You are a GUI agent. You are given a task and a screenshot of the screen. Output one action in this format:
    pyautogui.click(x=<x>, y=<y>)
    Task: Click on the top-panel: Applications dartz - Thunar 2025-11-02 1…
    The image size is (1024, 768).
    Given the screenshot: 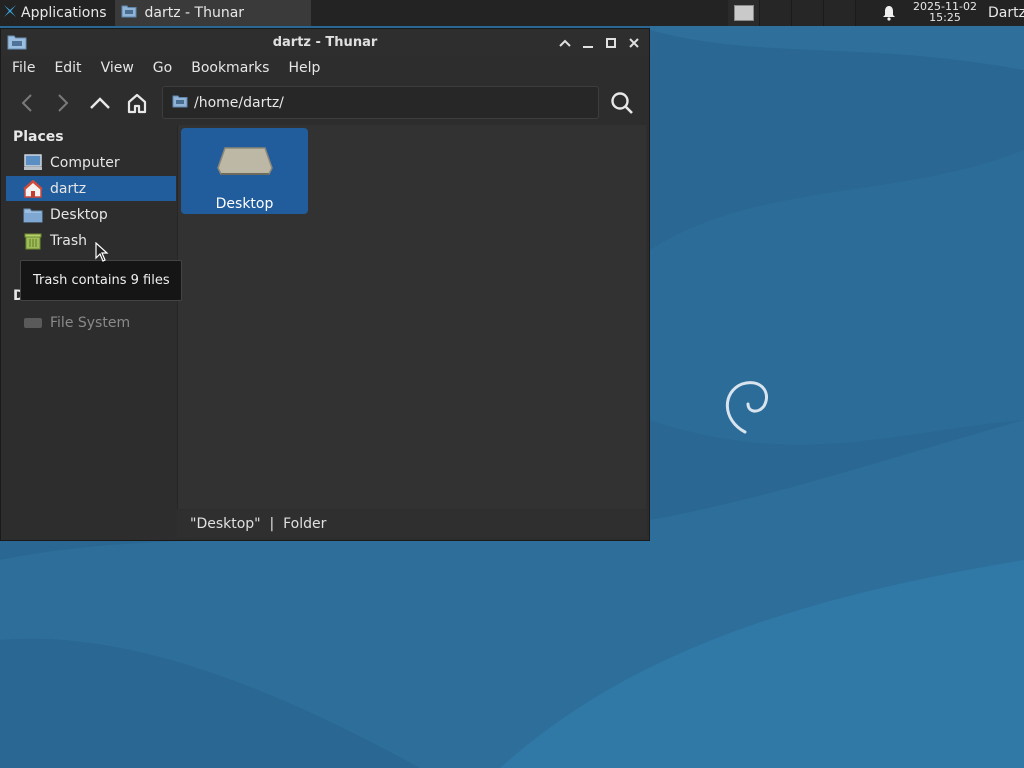 What is the action you would take?
    pyautogui.click(x=512, y=13)
    